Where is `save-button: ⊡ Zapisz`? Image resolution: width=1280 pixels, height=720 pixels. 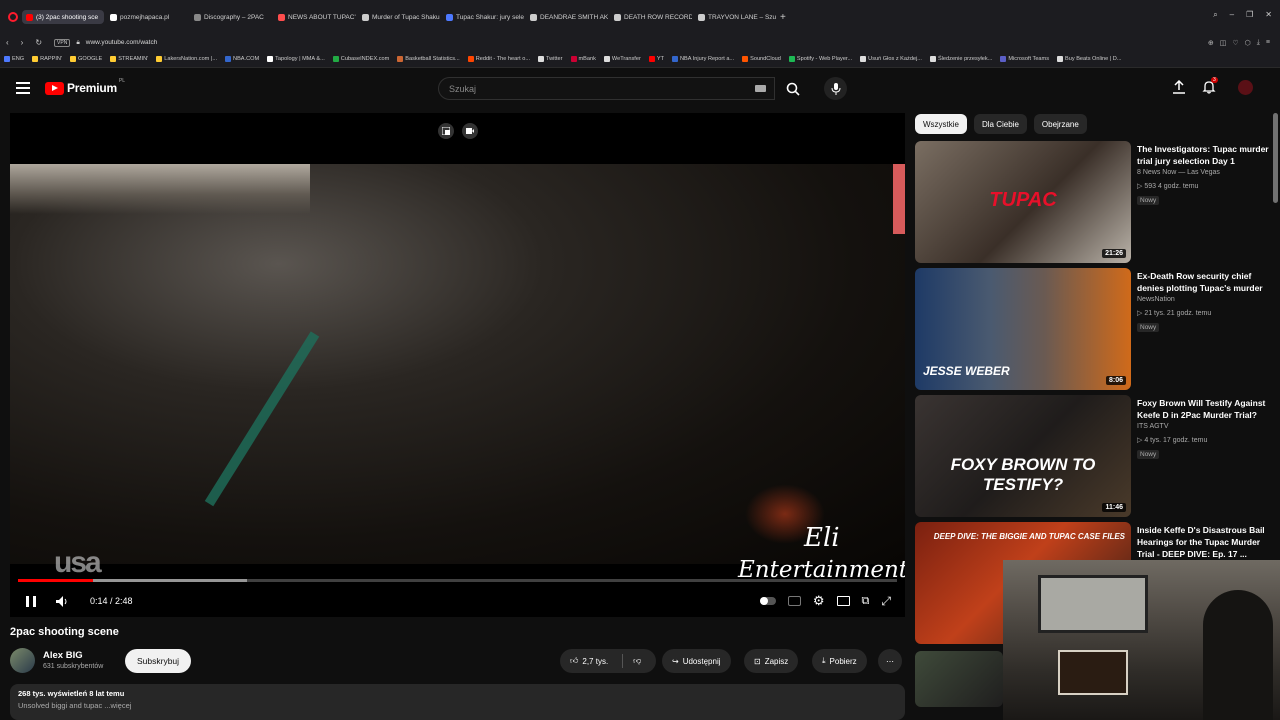
save-button: ⊡ Zapisz is located at coordinates (771, 661).